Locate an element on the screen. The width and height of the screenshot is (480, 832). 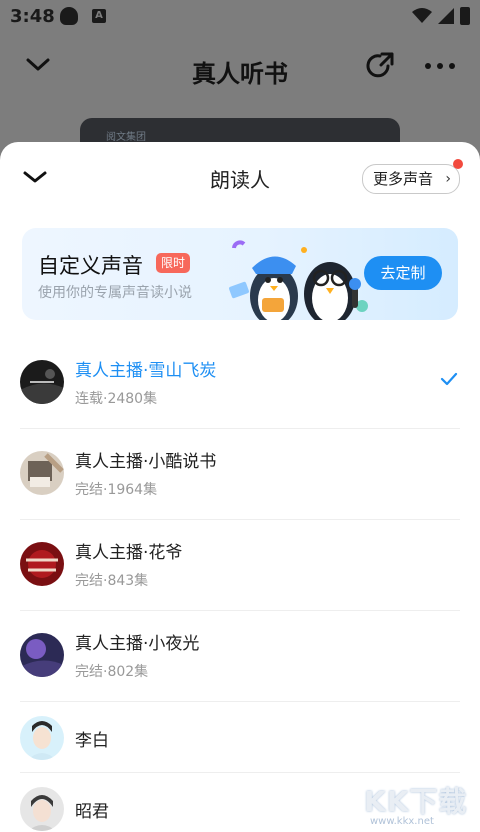
share-icon is located at coordinates (380, 66).